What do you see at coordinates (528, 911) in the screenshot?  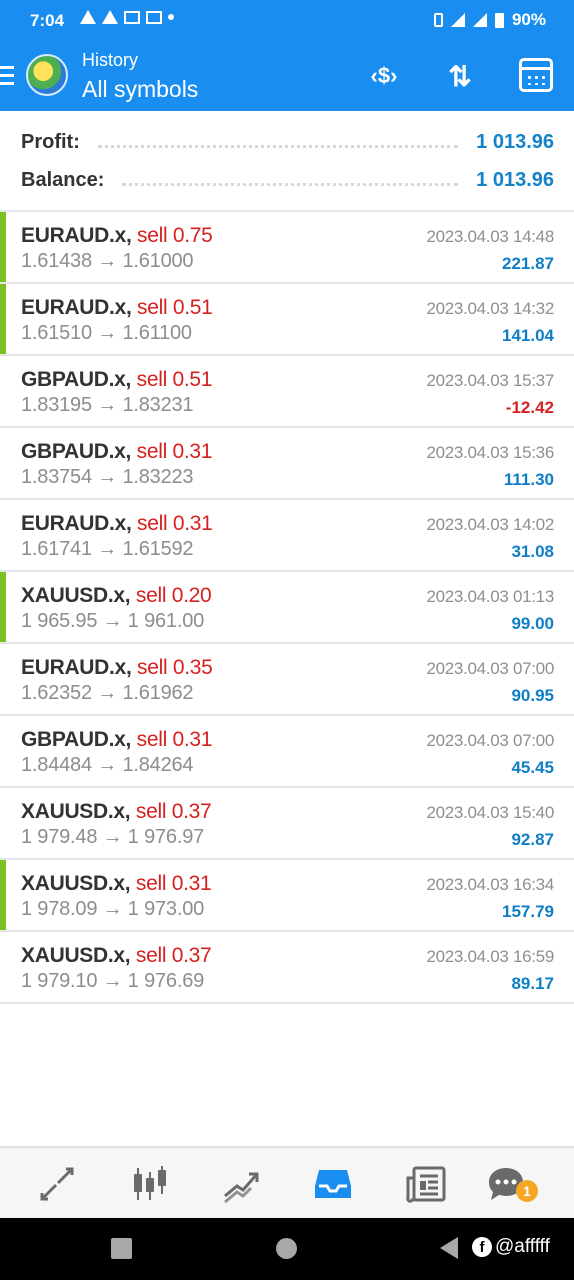 I see `trade-profit: 157.79` at bounding box center [528, 911].